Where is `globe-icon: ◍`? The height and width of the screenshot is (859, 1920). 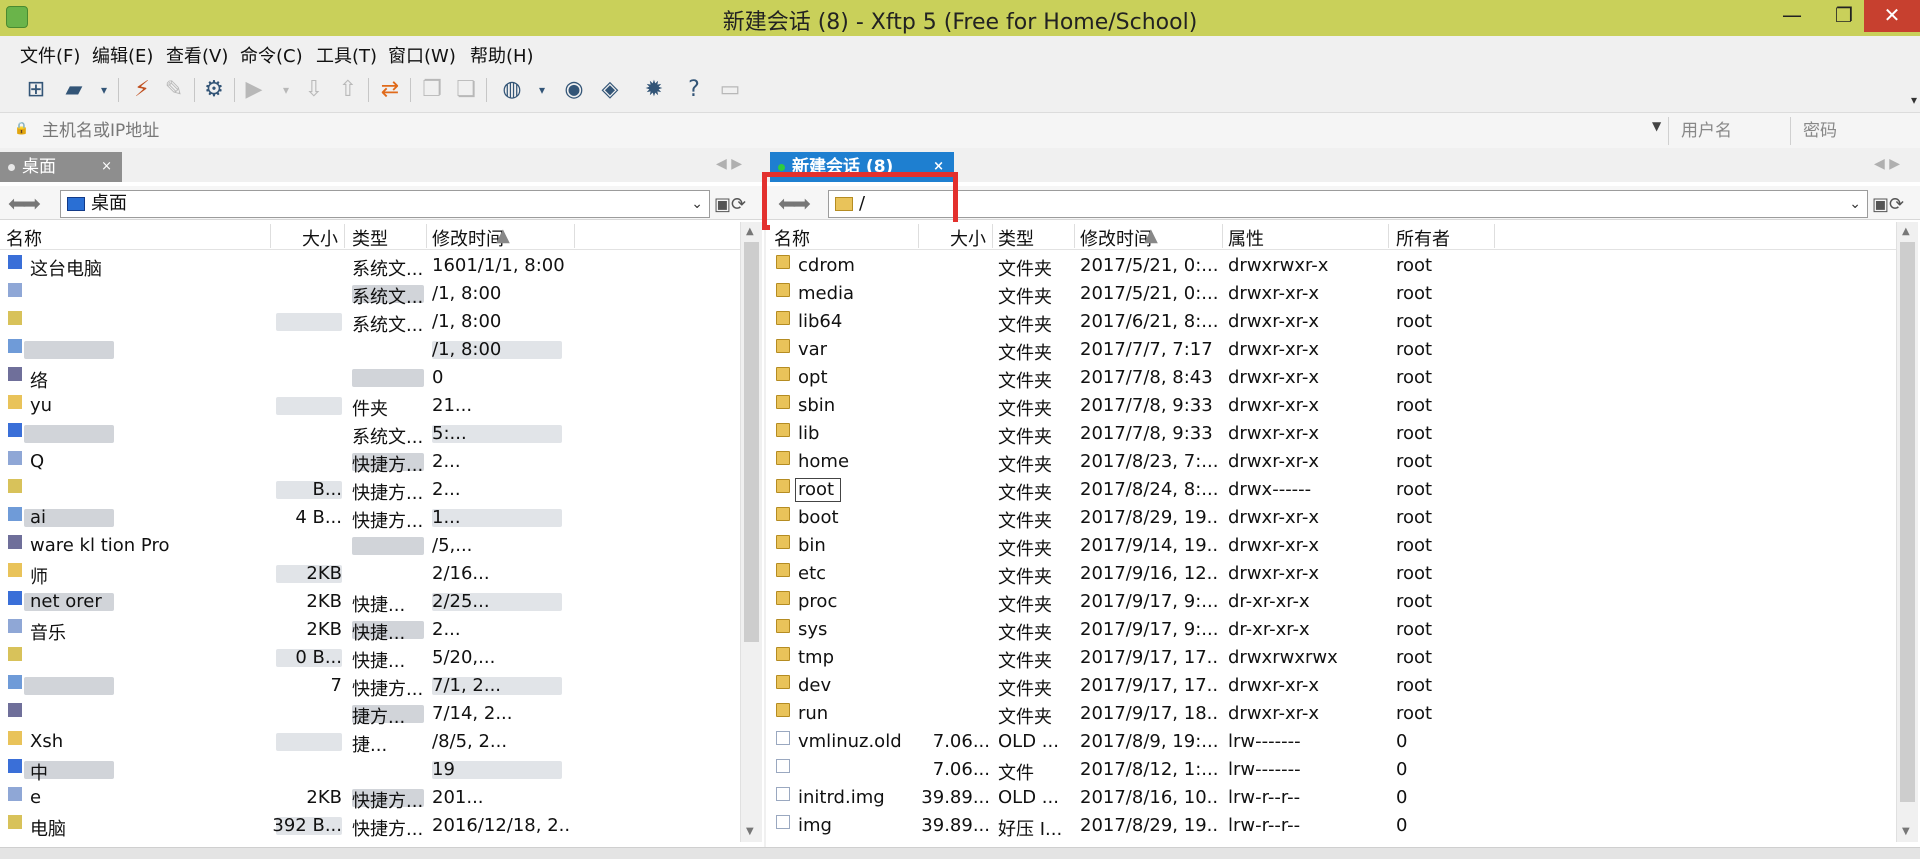
globe-icon: ◍ is located at coordinates (512, 90).